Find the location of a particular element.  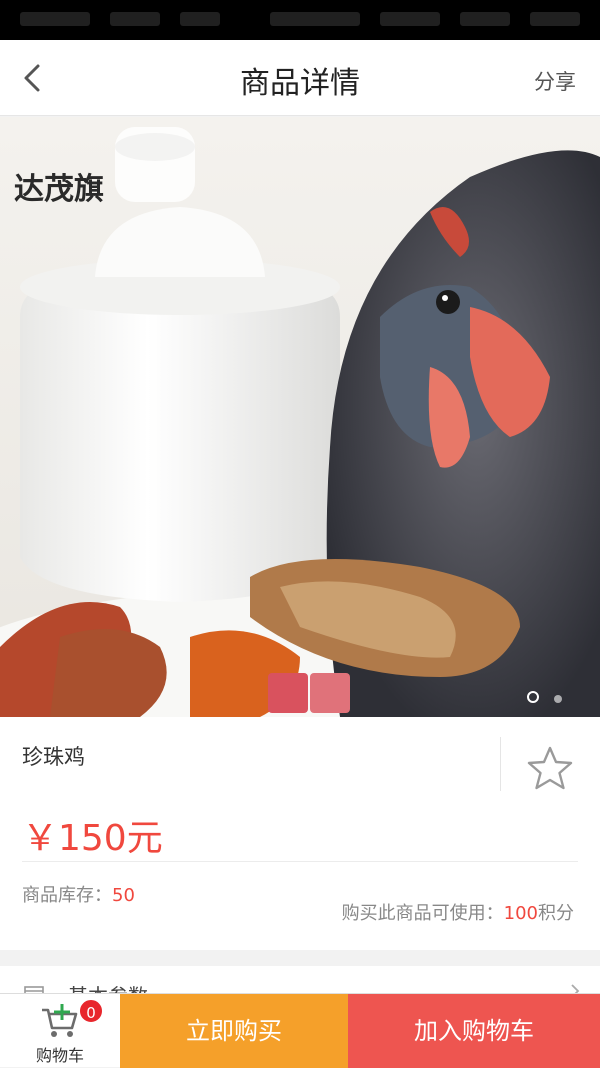

cart-button: 0 购物车 is located at coordinates (60, 1031).